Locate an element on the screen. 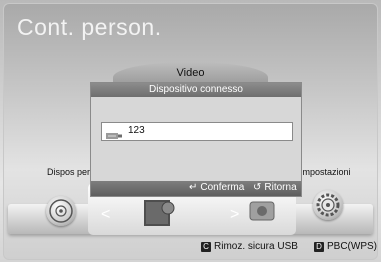  video-tab-label: Video is located at coordinates (190, 73).